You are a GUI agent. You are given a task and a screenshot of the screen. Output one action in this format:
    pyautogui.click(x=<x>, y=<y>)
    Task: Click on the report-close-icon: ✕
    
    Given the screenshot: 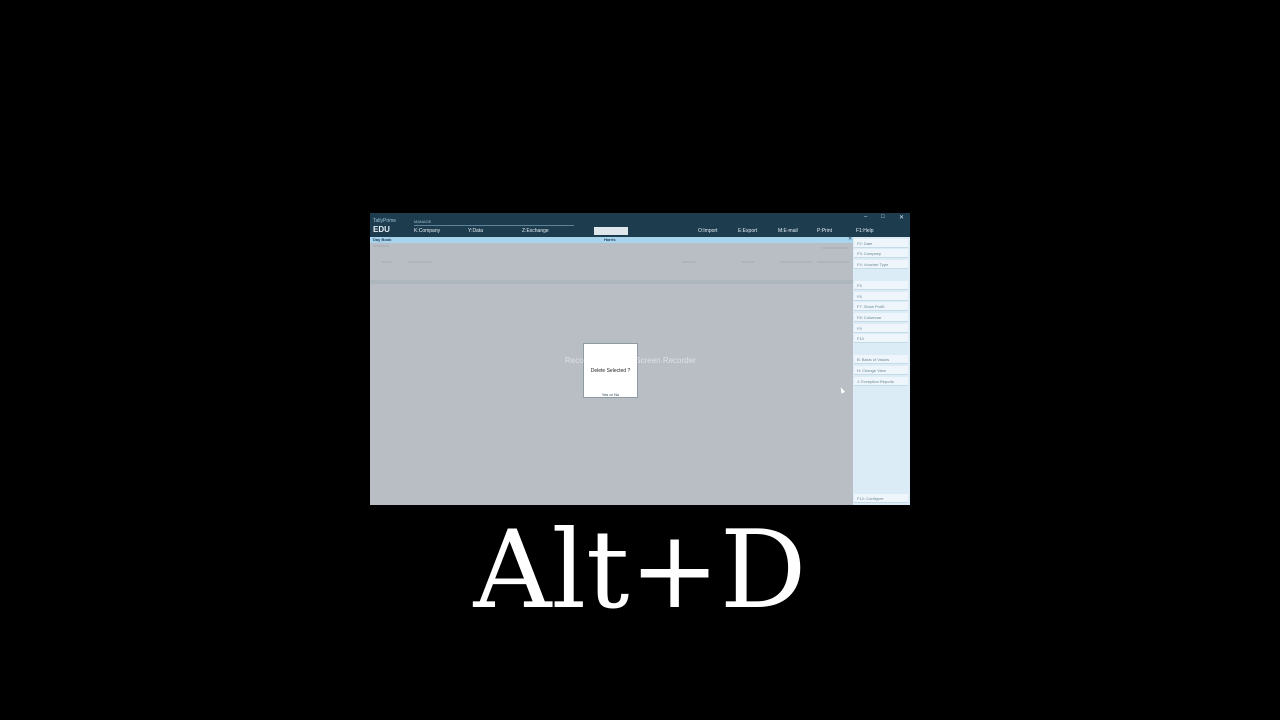 What is the action you would take?
    pyautogui.click(x=850, y=239)
    